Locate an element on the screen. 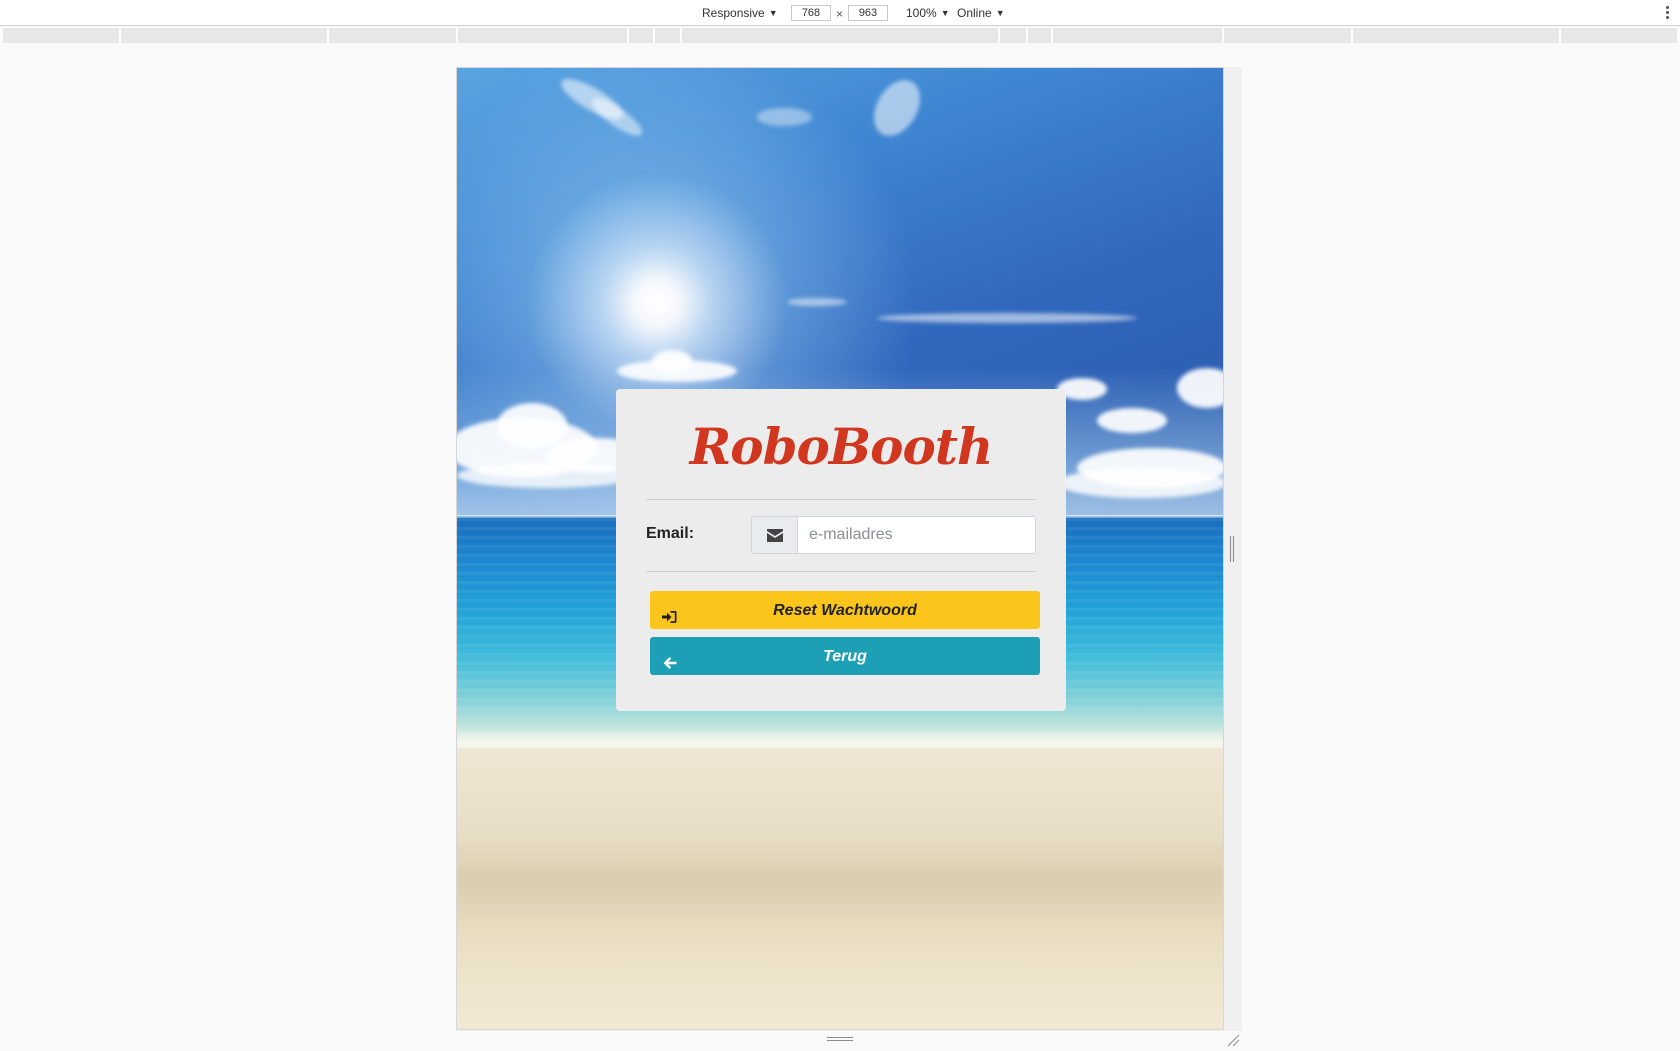 This screenshot has height=1051, width=1680. divider is located at coordinates (841, 571).